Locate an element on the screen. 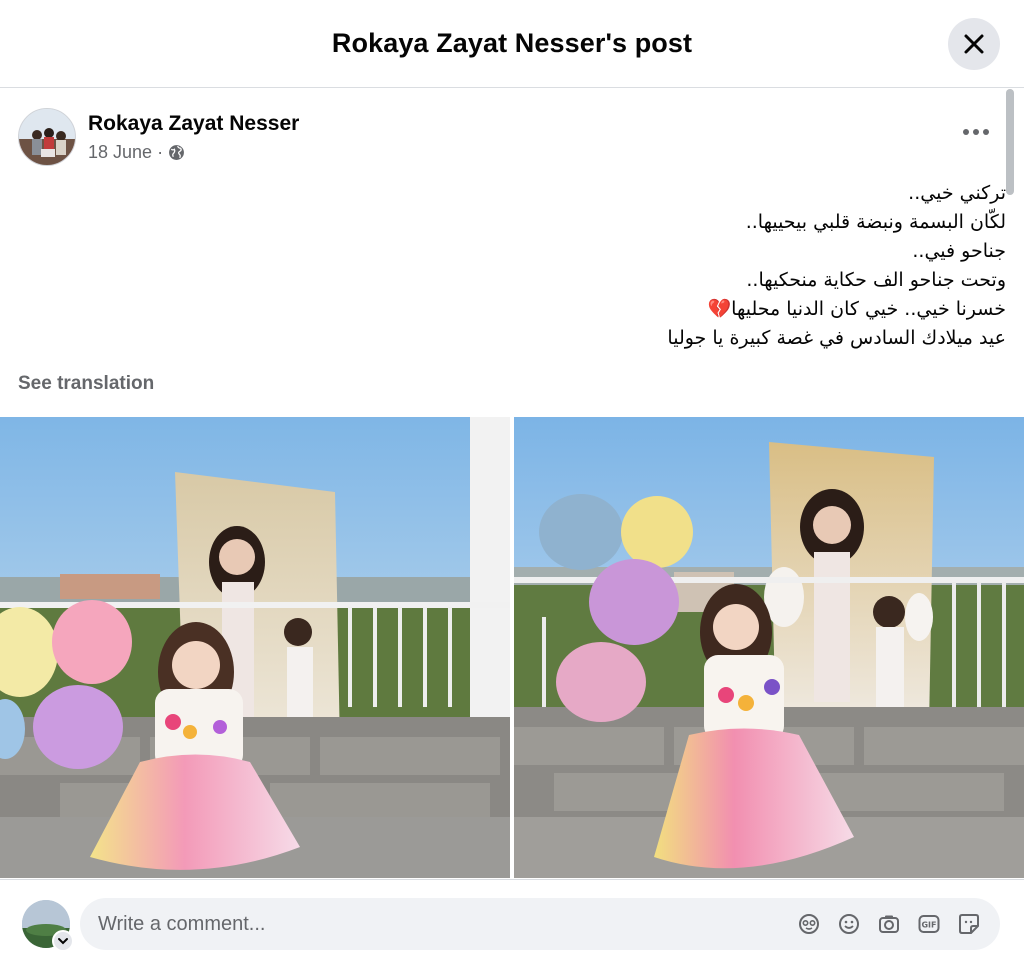 This screenshot has width=1024, height=974. camera-icon is located at coordinates (889, 924).